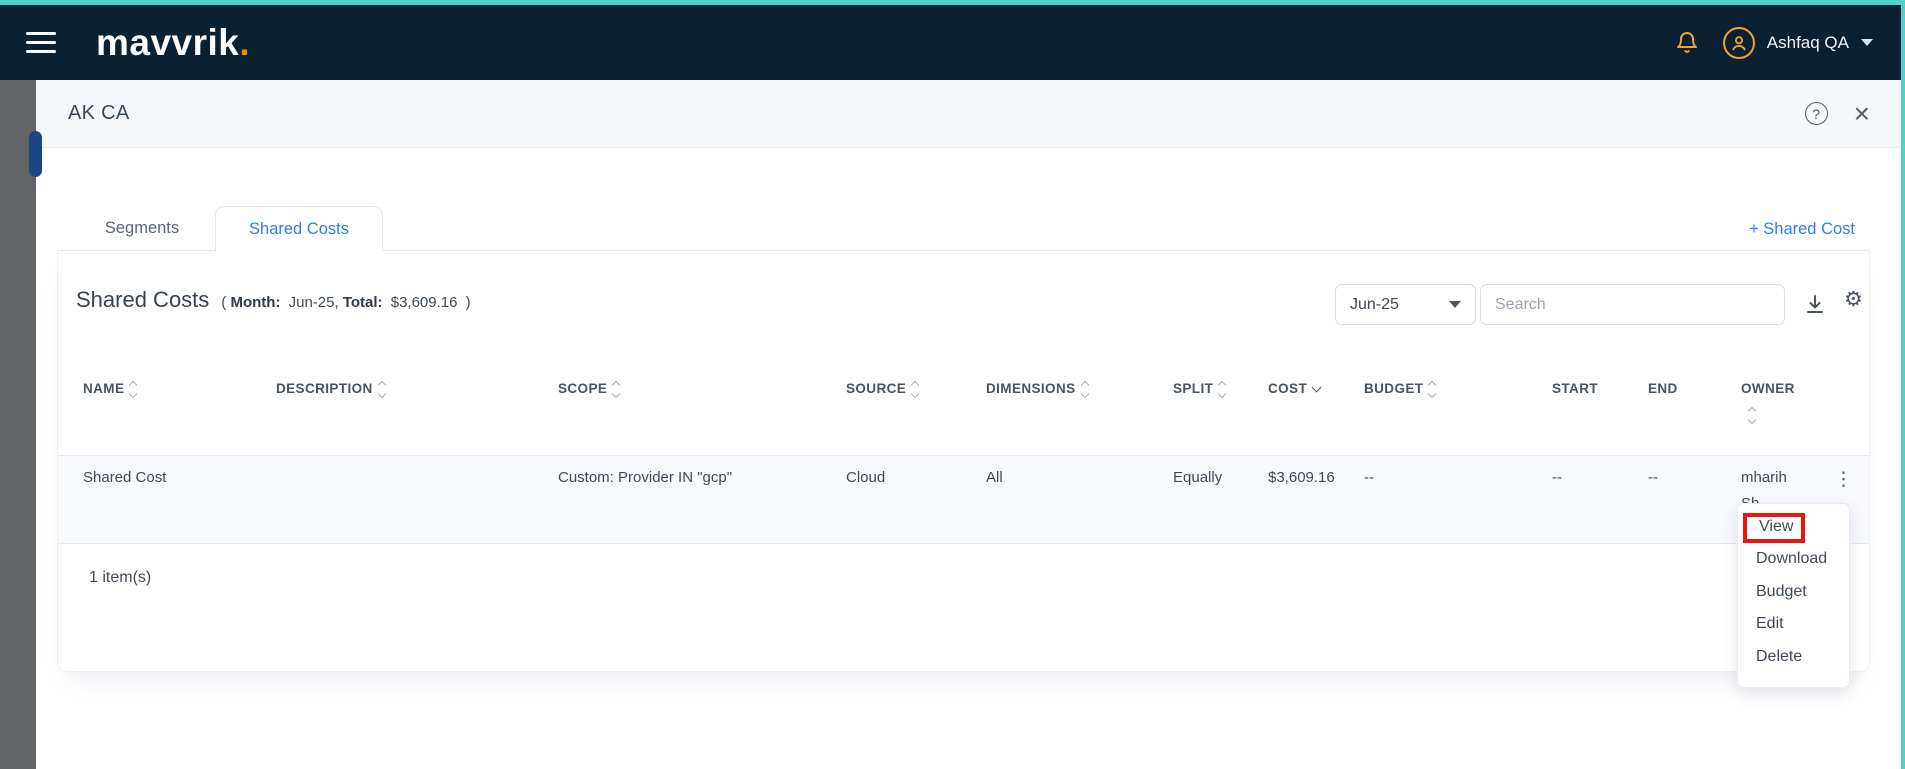  What do you see at coordinates (1600, 402) in the screenshot?
I see `column-header-start: START` at bounding box center [1600, 402].